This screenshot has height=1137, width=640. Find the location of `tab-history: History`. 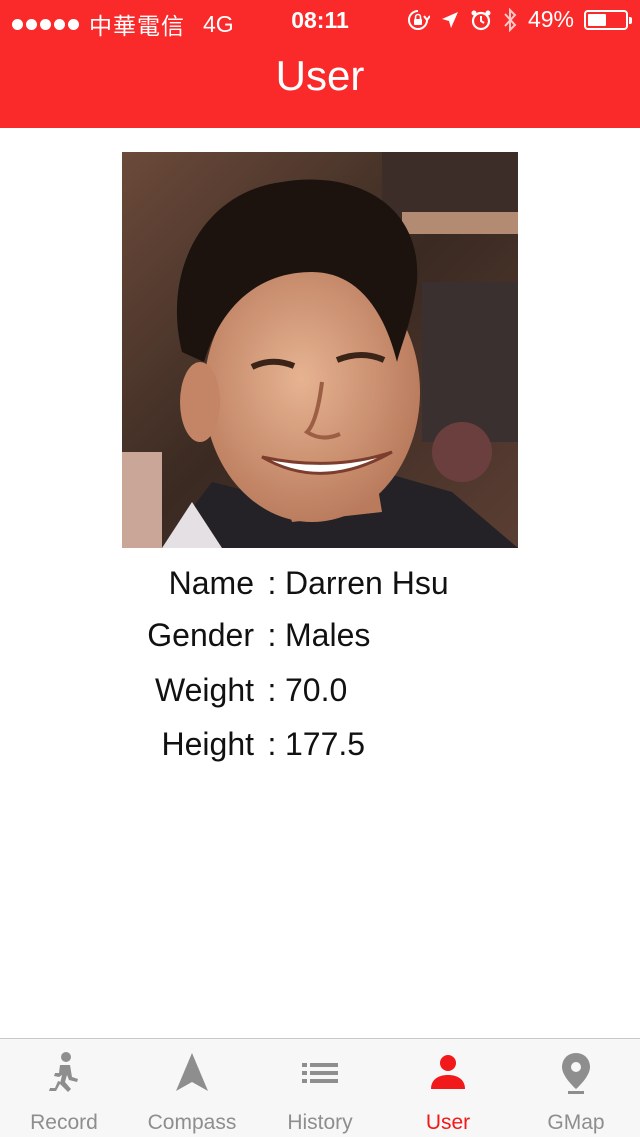

tab-history: History is located at coordinates (320, 1088).